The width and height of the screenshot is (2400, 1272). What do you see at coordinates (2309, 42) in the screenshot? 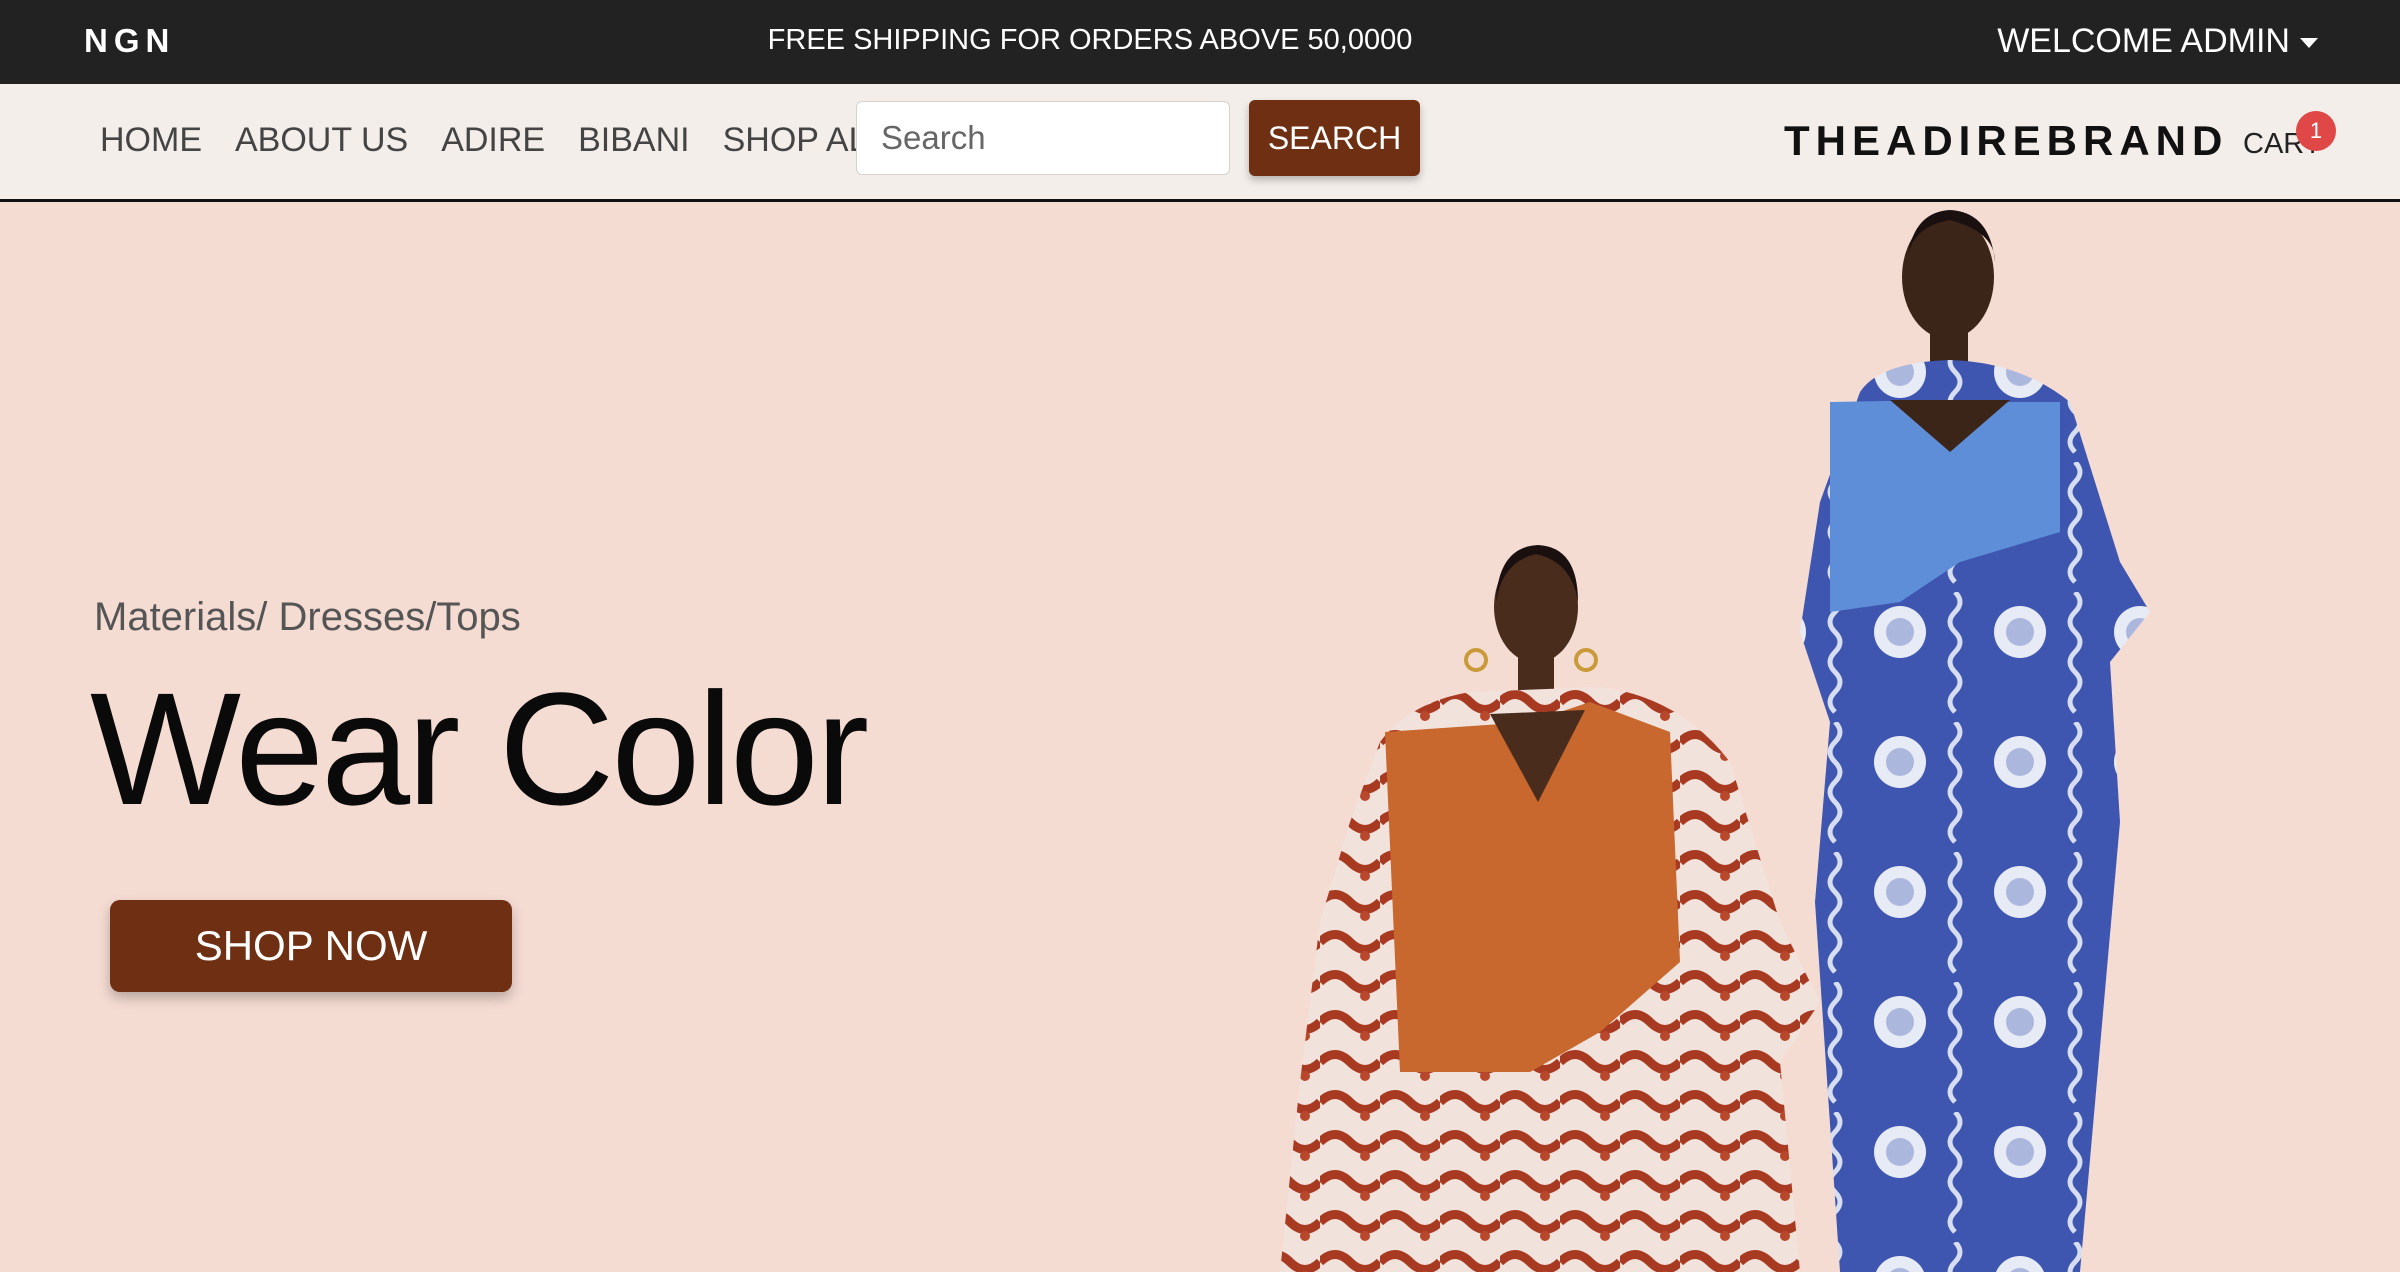
I see `chevron-down-icon` at bounding box center [2309, 42].